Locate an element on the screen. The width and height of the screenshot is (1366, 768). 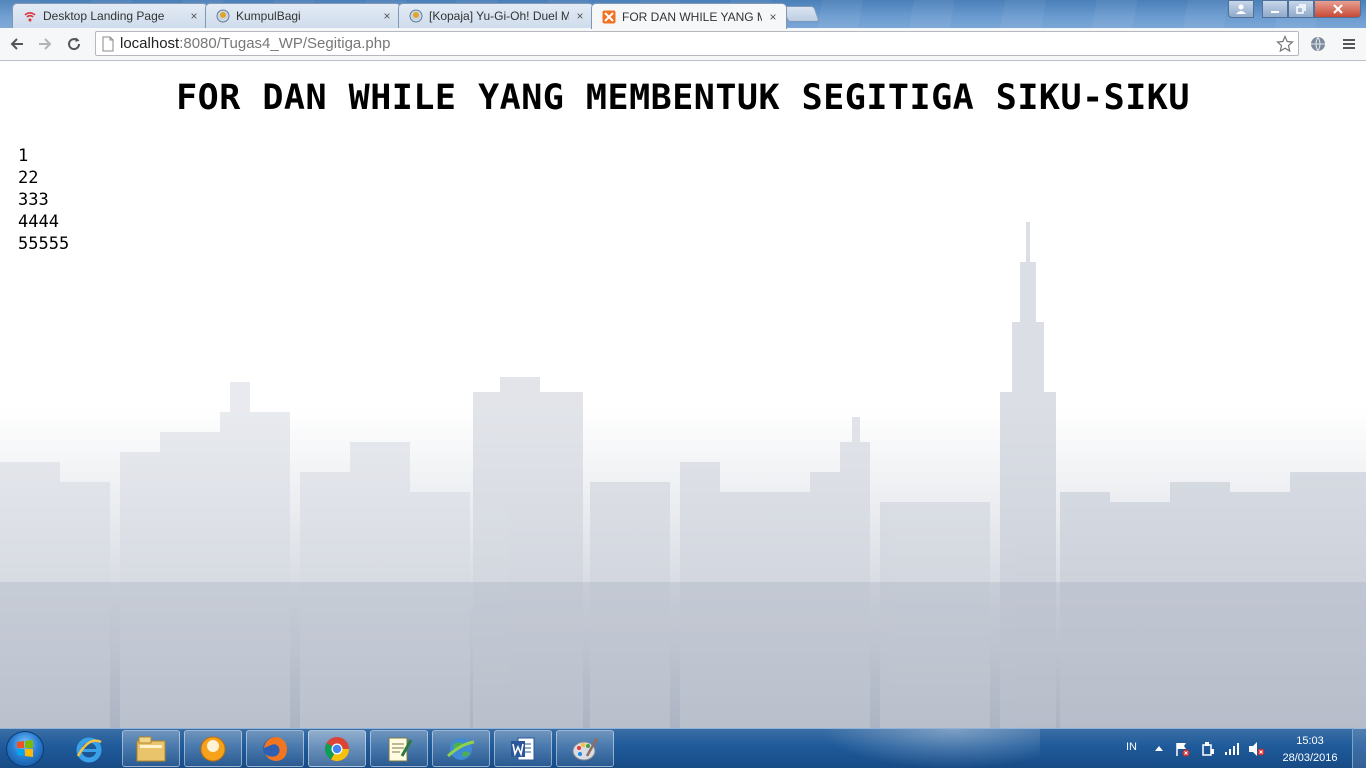
globe-extension-icon is located at coordinates (1318, 44).